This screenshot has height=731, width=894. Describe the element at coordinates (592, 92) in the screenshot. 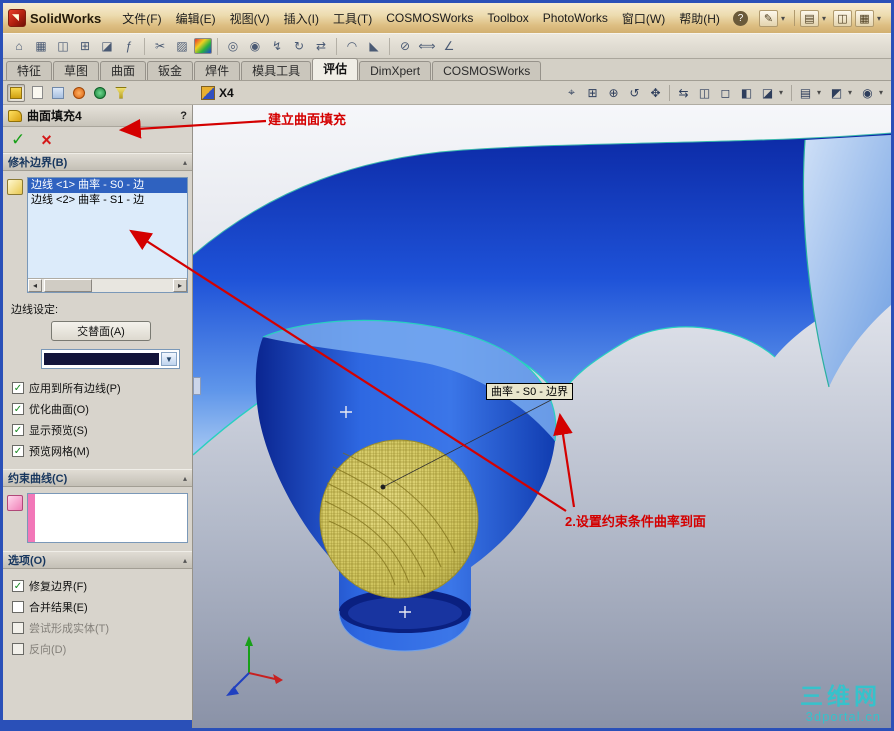

I see `zoom-area-icon: ⊞` at that location.